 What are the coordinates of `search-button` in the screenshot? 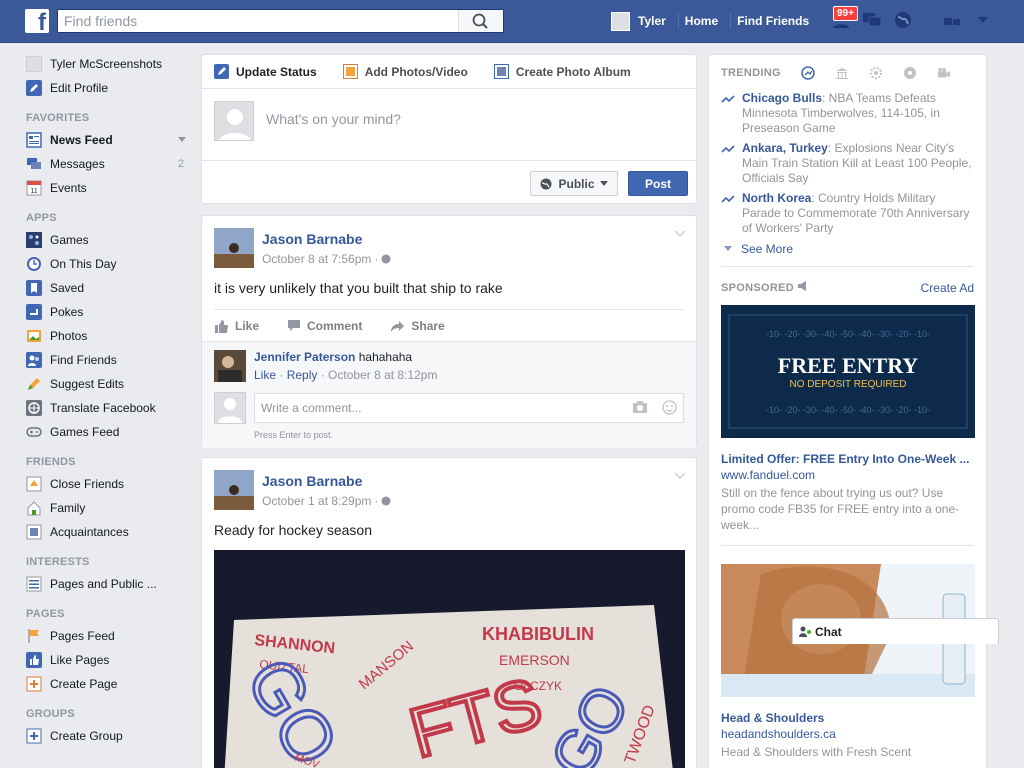 It's located at (480, 21).